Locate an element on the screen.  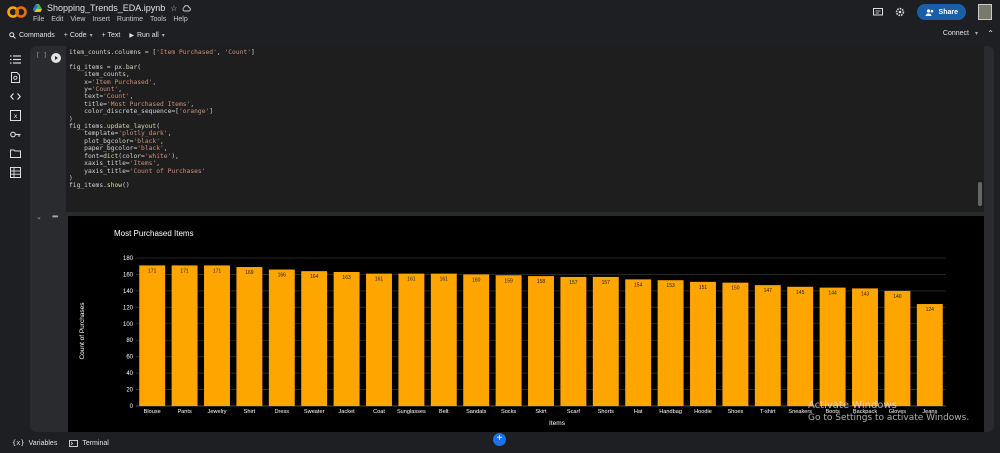
bar-value-label: 158 is located at coordinates (541, 282).